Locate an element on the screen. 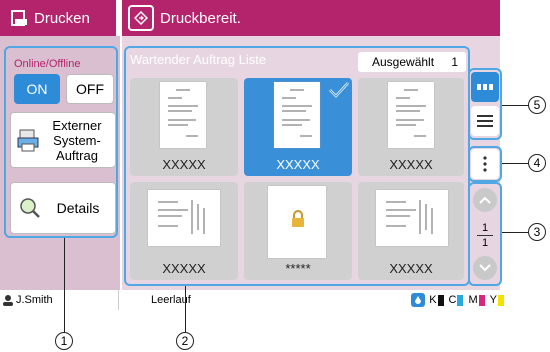 This screenshot has height=352, width=550. page-down-button is located at coordinates (485, 268).